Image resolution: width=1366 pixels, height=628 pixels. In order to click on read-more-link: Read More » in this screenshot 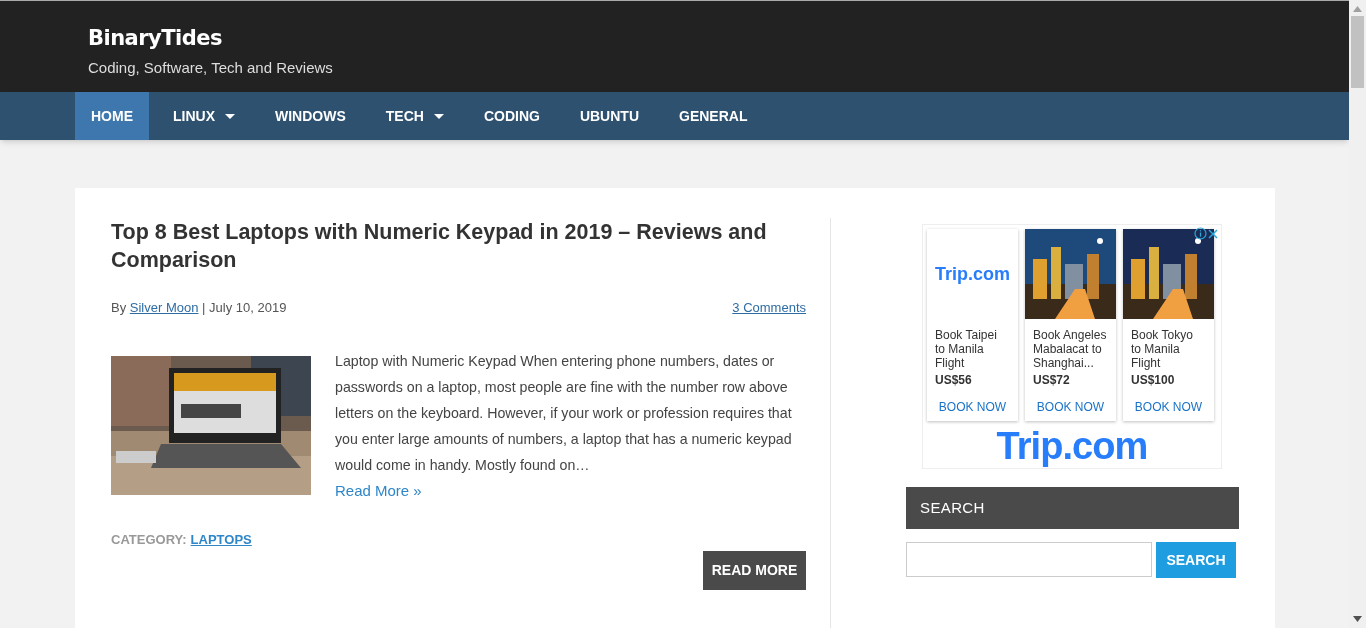, I will do `click(378, 490)`.